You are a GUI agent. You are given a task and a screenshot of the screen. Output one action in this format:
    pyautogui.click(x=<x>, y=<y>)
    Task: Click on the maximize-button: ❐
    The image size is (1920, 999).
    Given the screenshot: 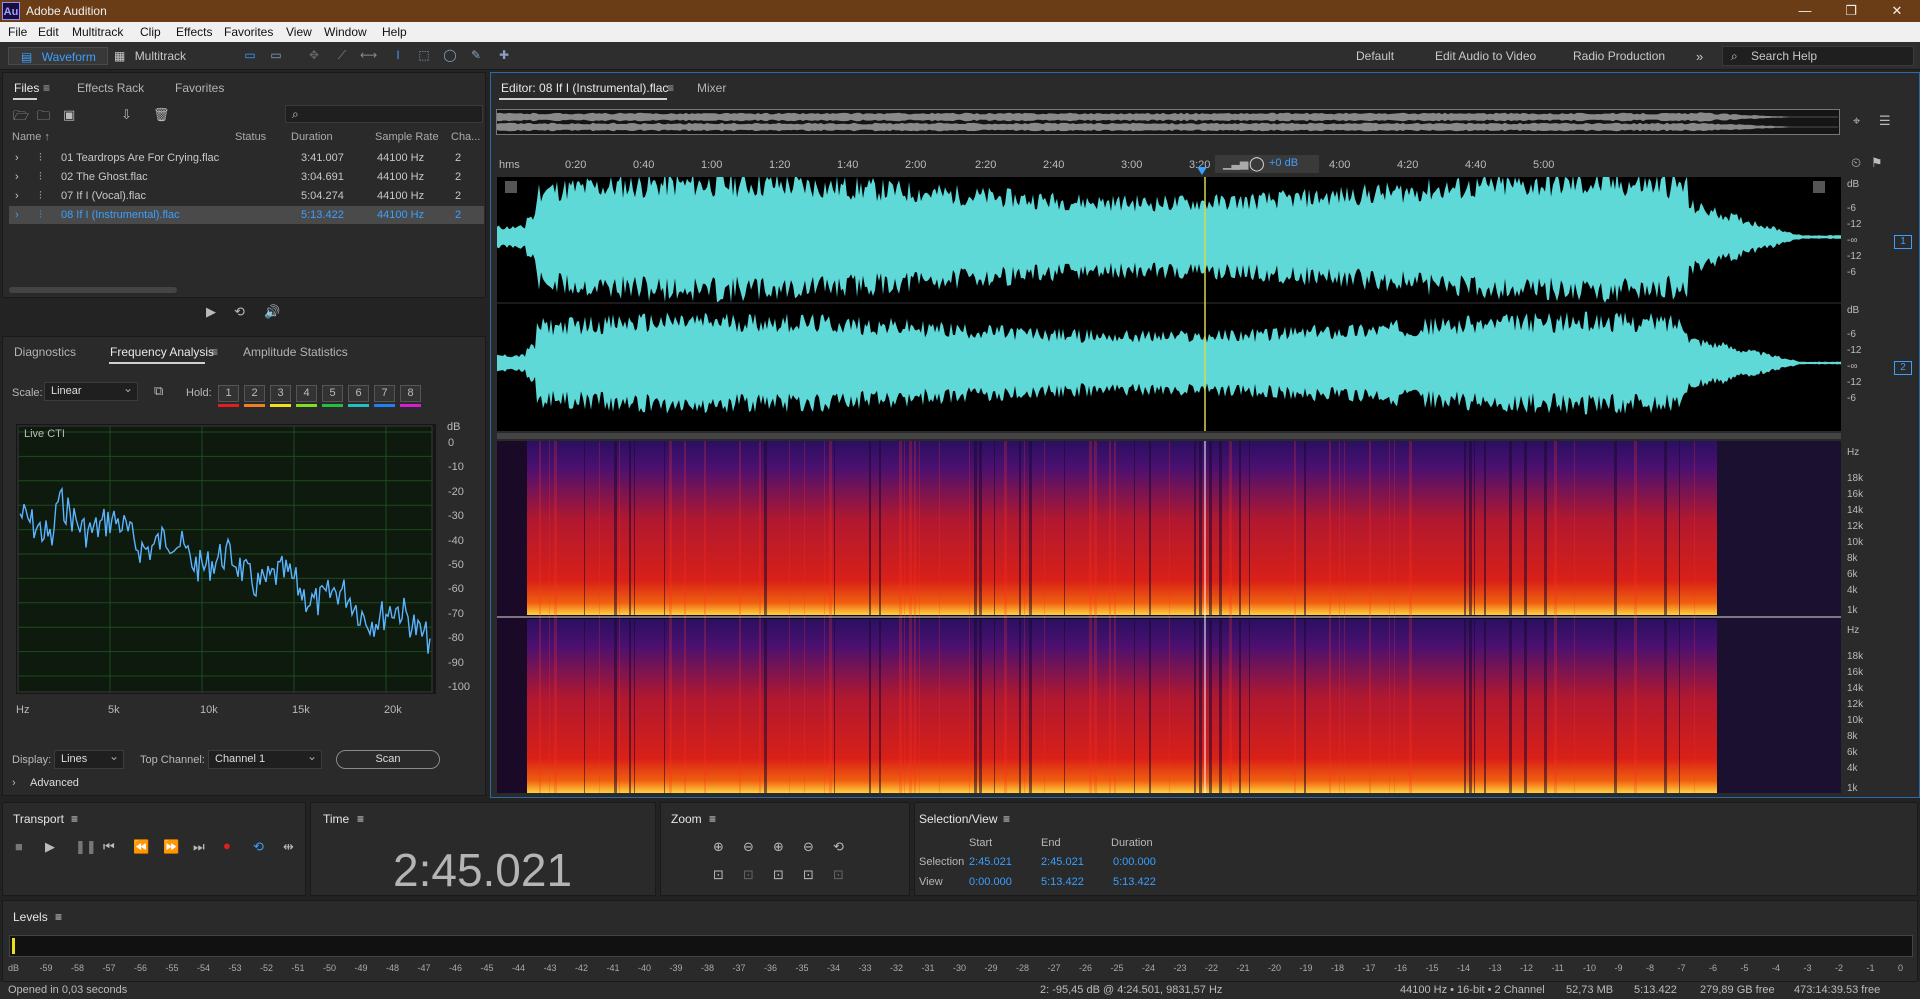 What is the action you would take?
    pyautogui.click(x=1851, y=11)
    